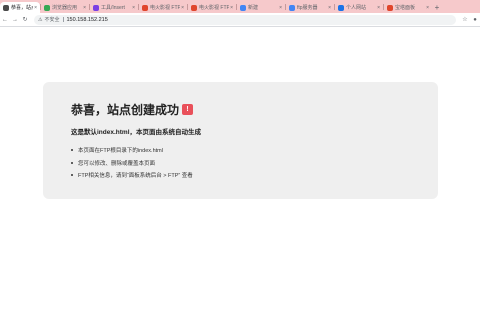 This screenshot has width=480, height=320. What do you see at coordinates (135, 176) in the screenshot?
I see `list-item-text: FTP相关信息，请到“面板系统后台 > FTP” 查看` at bounding box center [135, 176].